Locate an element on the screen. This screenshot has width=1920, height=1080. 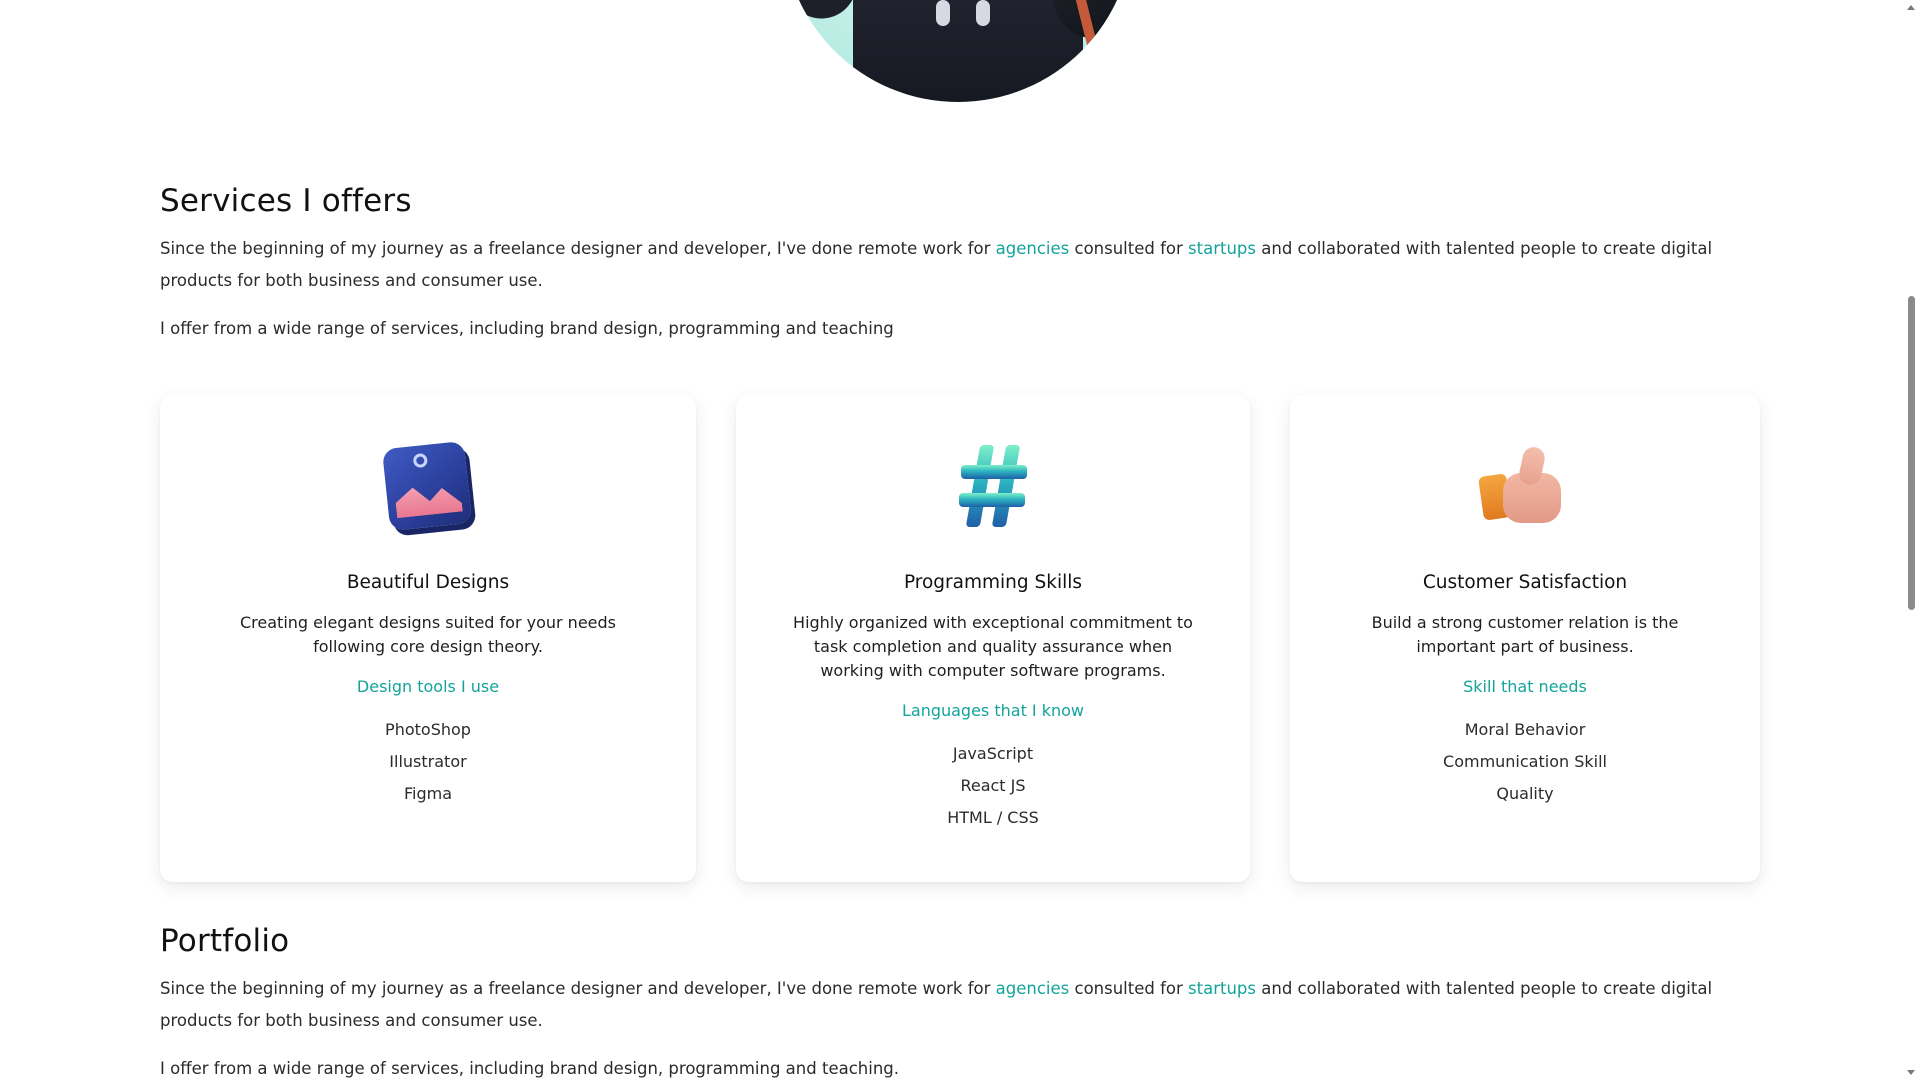
portfolio-intro-text: consulted for is located at coordinates (1129, 988).